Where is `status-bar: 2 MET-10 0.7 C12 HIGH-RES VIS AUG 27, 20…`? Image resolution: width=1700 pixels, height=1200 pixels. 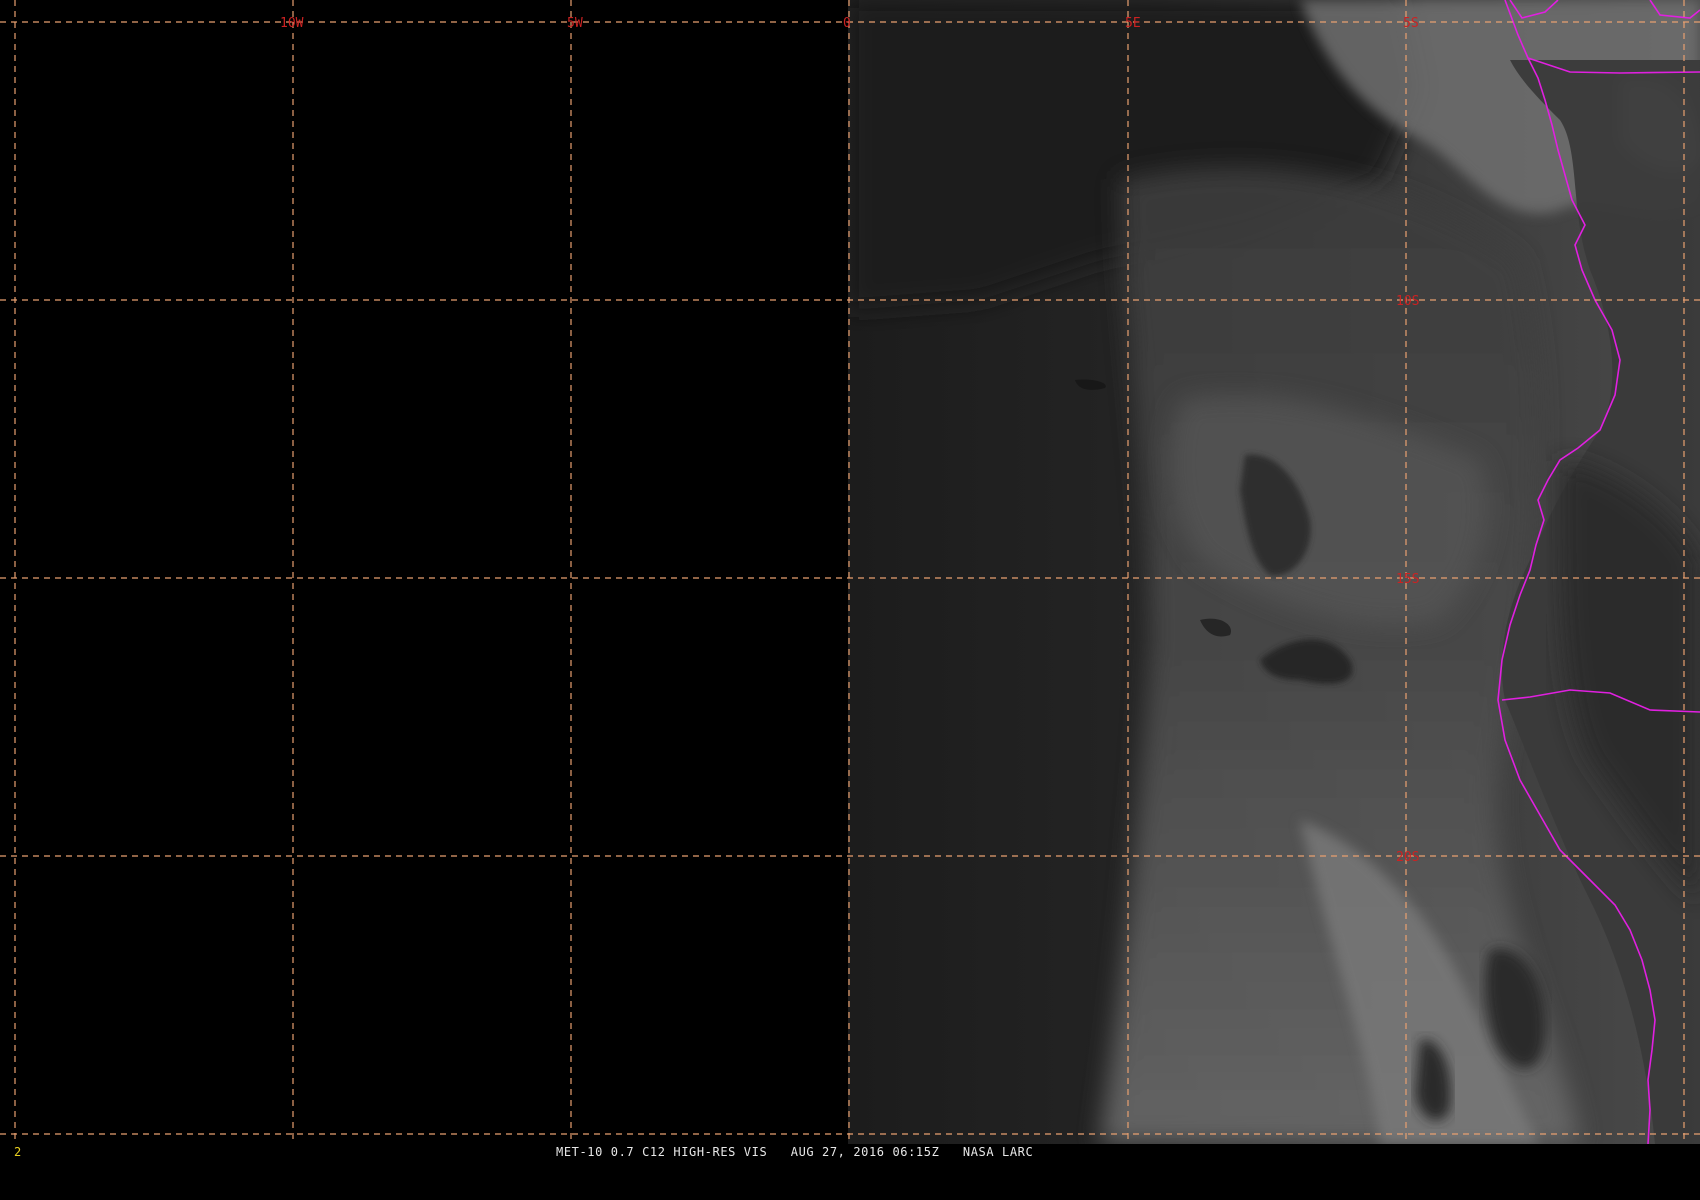 status-bar: 2 MET-10 0.7 C12 HIGH-RES VIS AUG 27, 20… is located at coordinates (850, 1152).